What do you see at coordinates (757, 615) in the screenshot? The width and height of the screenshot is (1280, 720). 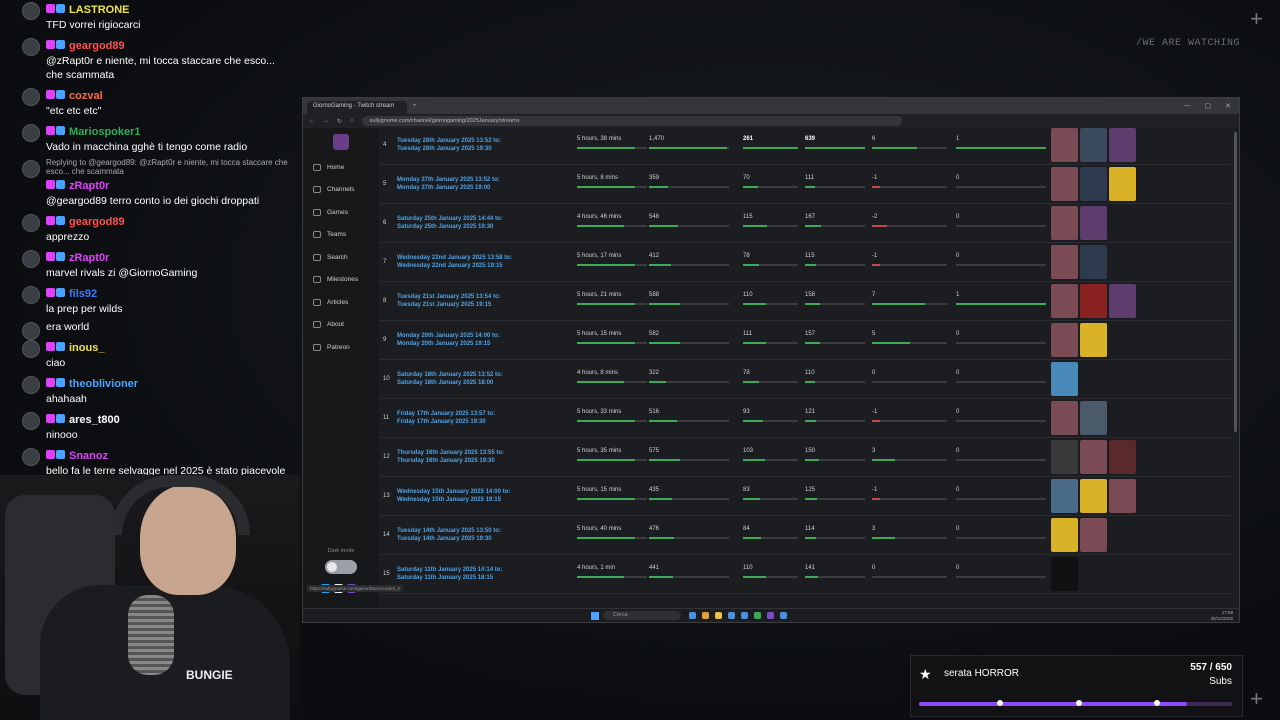 I see `spotify-icon` at bounding box center [757, 615].